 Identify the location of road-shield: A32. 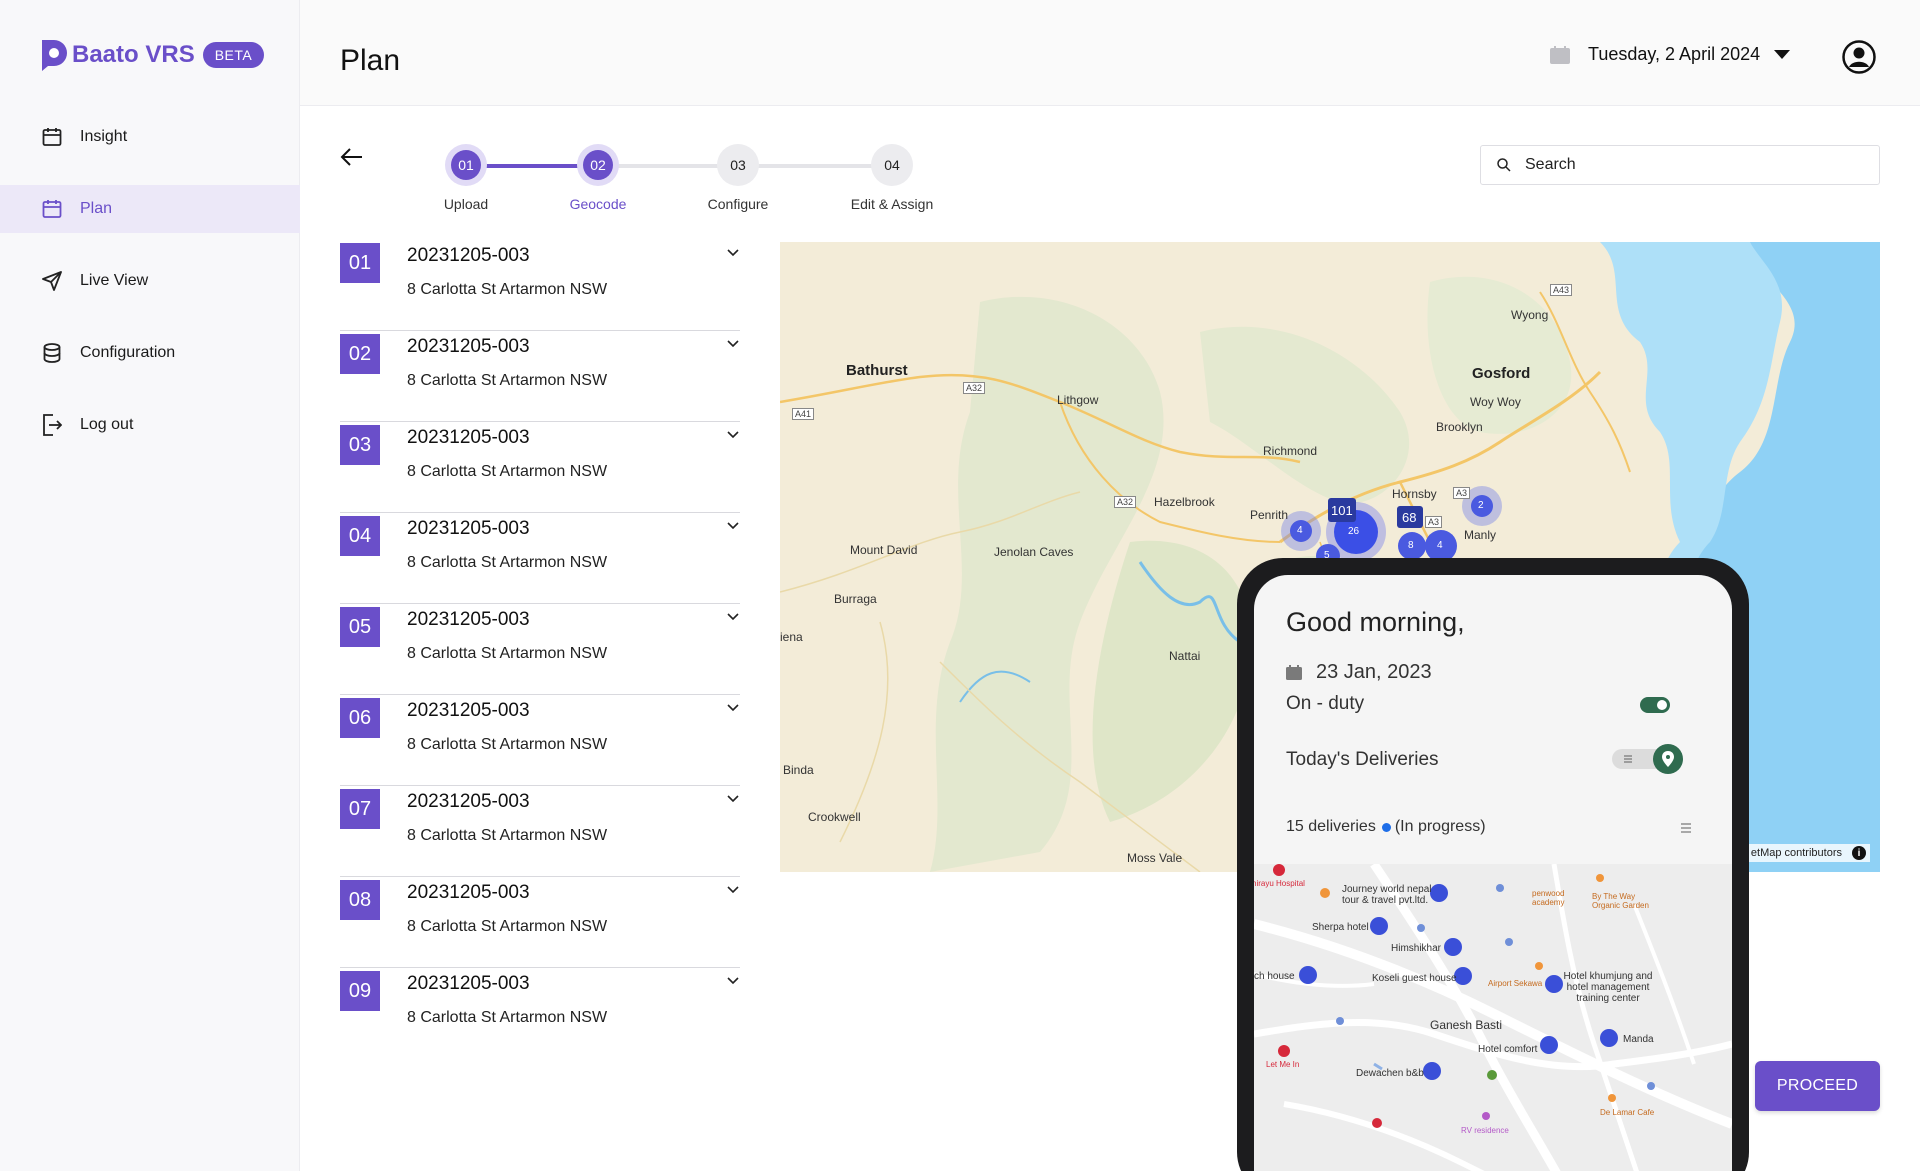
(974, 388).